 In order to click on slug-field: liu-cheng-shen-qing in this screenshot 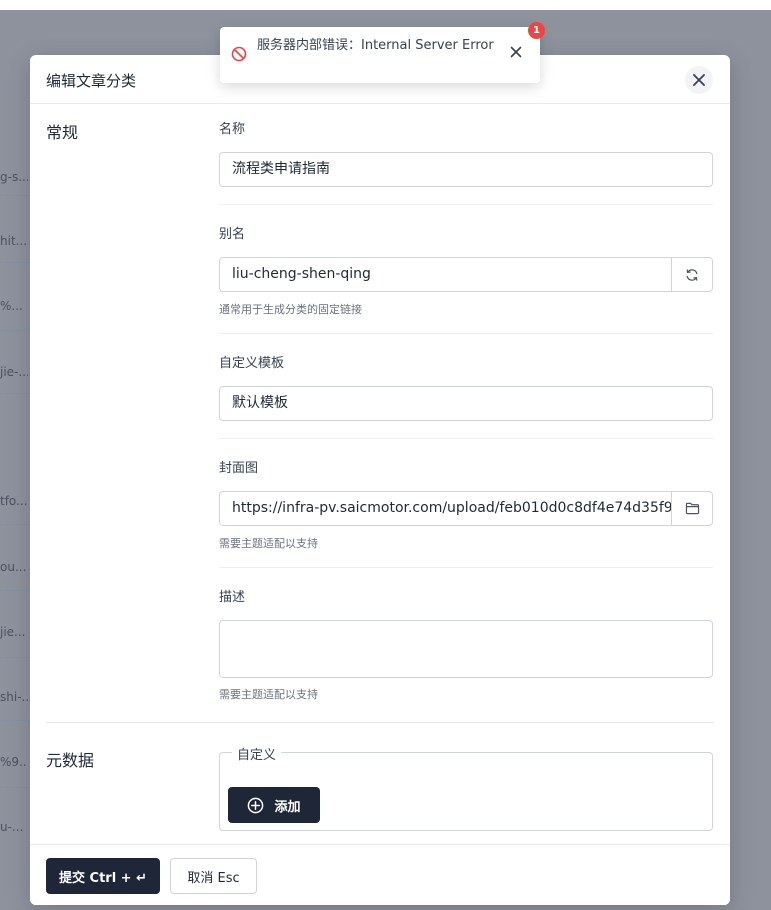, I will do `click(466, 274)`.